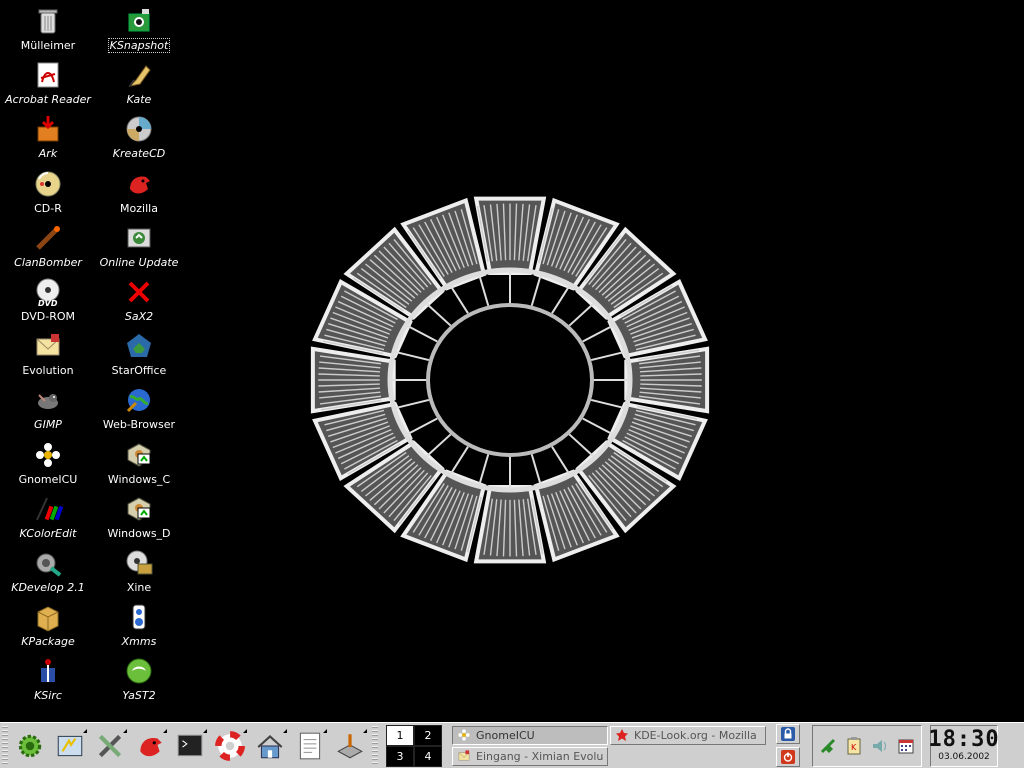  Describe the element at coordinates (5, 745) in the screenshot. I see `panel-handle` at that location.